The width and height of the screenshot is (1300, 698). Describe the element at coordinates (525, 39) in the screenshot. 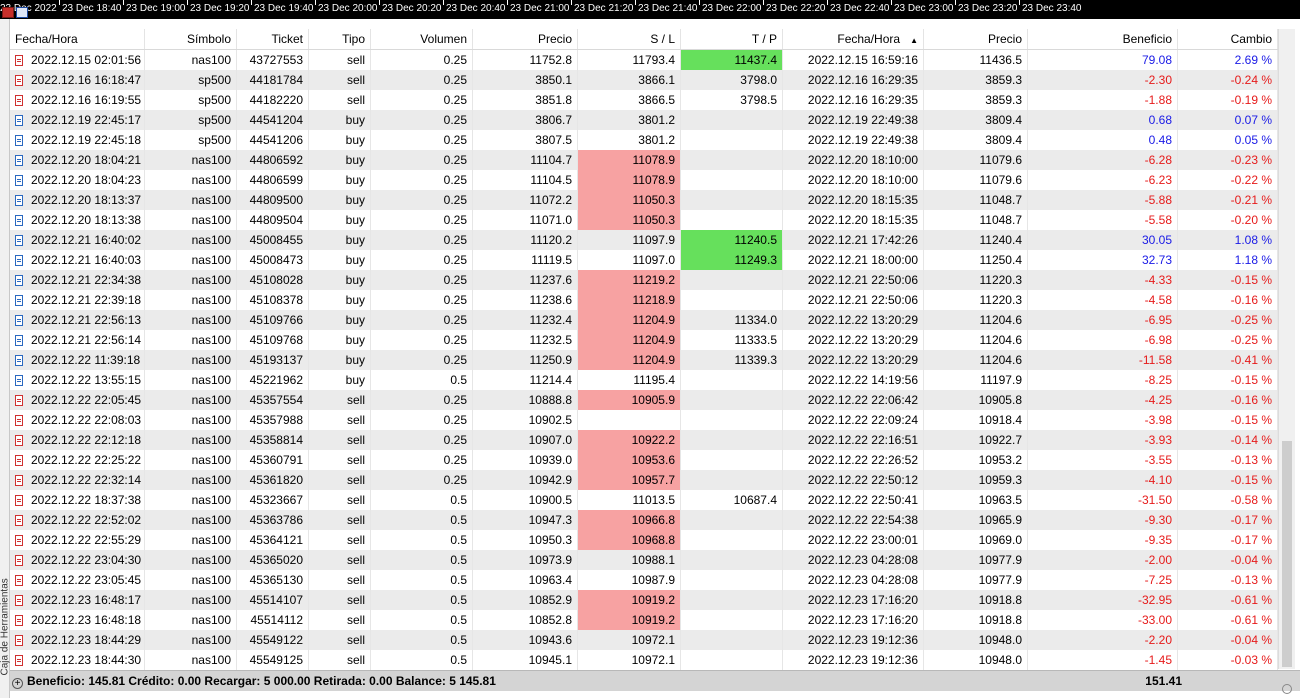

I see `col-header-open-price: Precio` at that location.